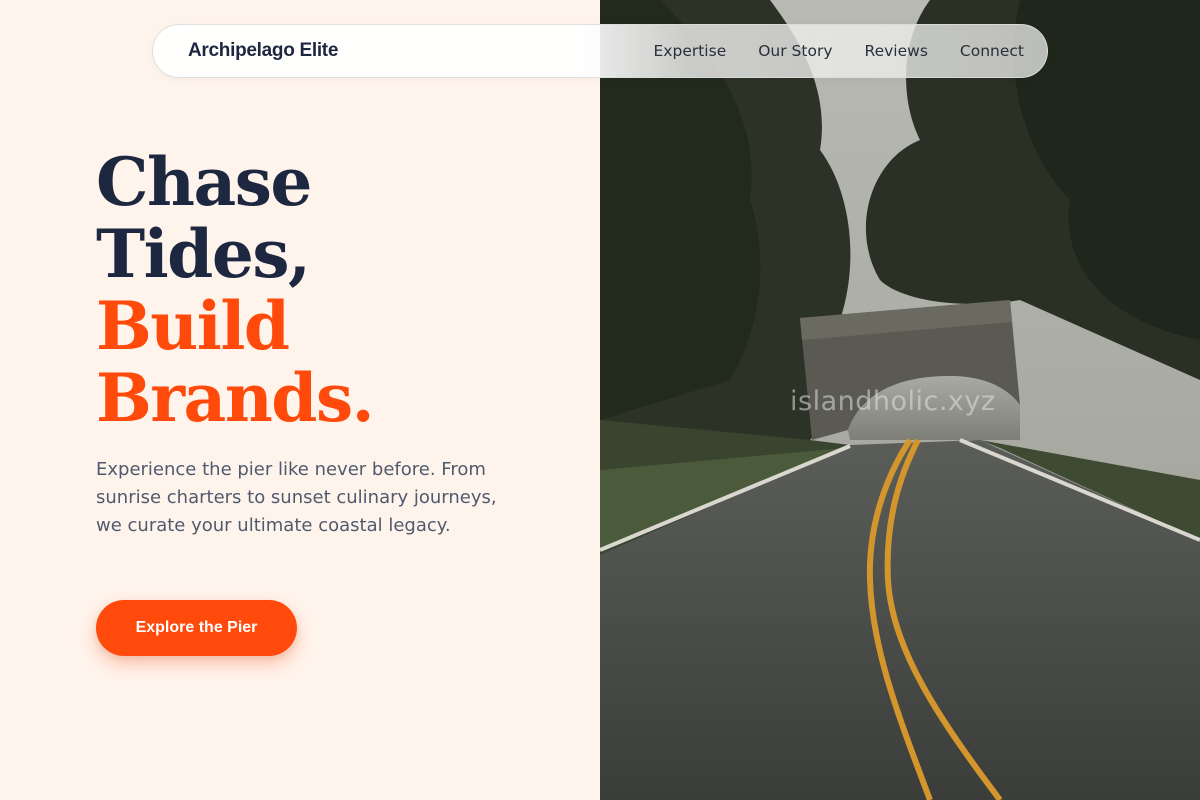 This screenshot has height=800, width=1200. What do you see at coordinates (690, 51) in the screenshot?
I see `nav-link-expertise: Expertise` at bounding box center [690, 51].